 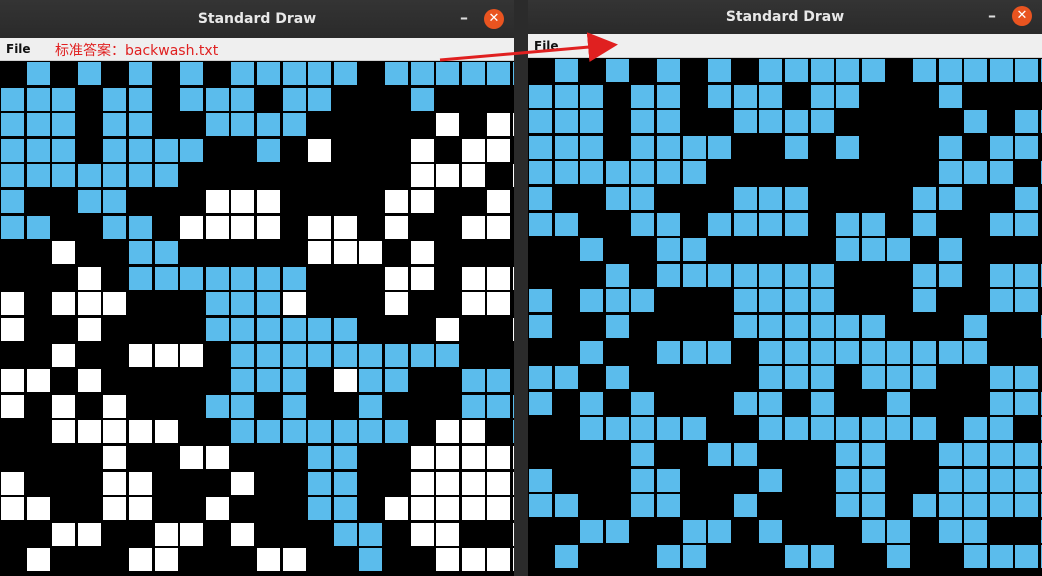 What do you see at coordinates (1022, 16) in the screenshot?
I see `right-close-button: ✕` at bounding box center [1022, 16].